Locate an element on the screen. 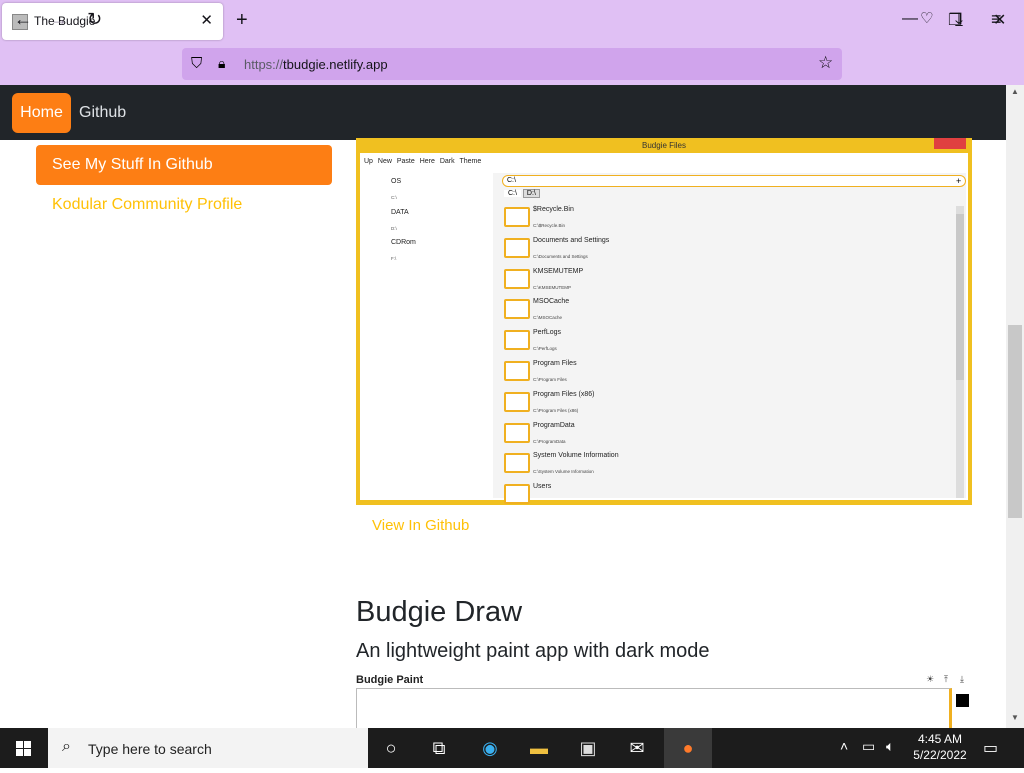 Image resolution: width=1024 pixels, height=773 pixels. files-scroll-thumb is located at coordinates (960, 297).